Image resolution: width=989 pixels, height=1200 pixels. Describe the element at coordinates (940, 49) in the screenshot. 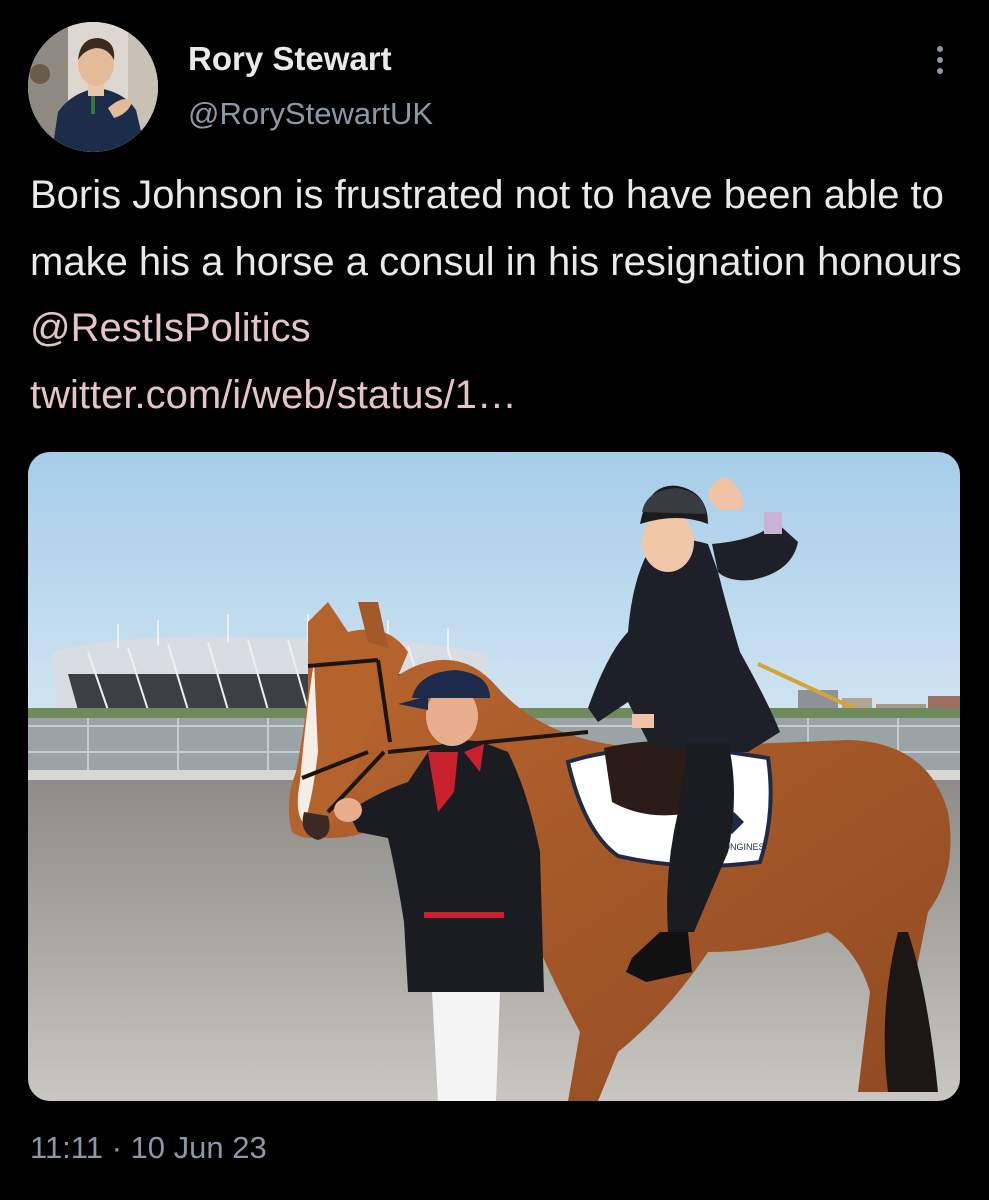

I see `more-options-icon` at that location.